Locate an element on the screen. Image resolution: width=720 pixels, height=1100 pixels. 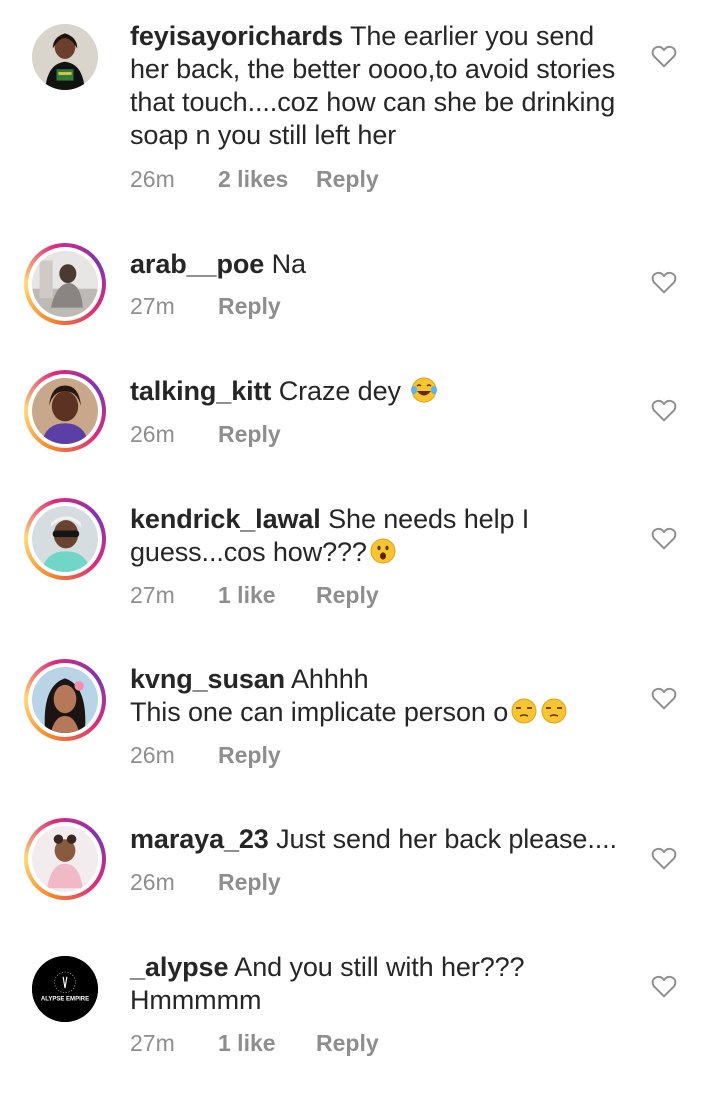
comment-username: talking_kitt is located at coordinates (200, 391).